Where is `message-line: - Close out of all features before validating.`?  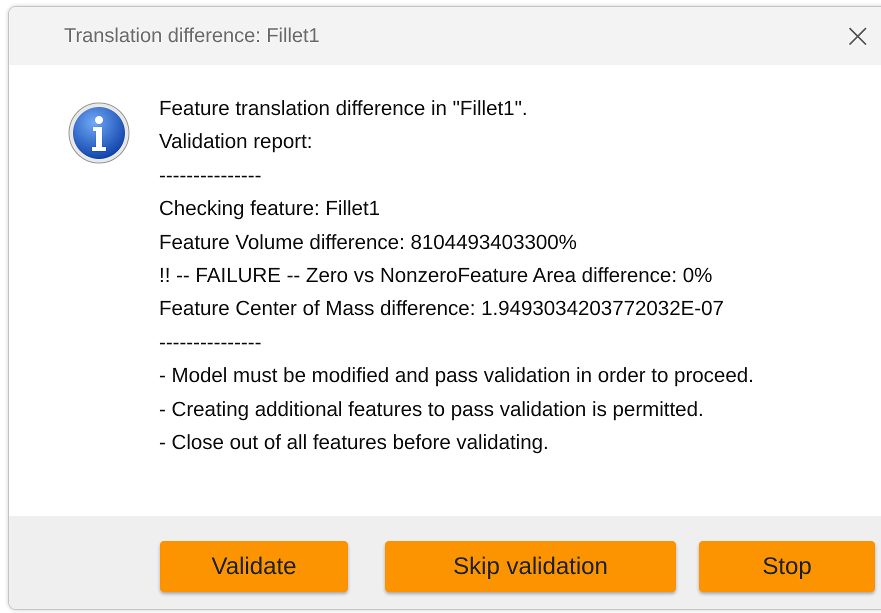 message-line: - Close out of all features before validating. is located at coordinates (354, 443).